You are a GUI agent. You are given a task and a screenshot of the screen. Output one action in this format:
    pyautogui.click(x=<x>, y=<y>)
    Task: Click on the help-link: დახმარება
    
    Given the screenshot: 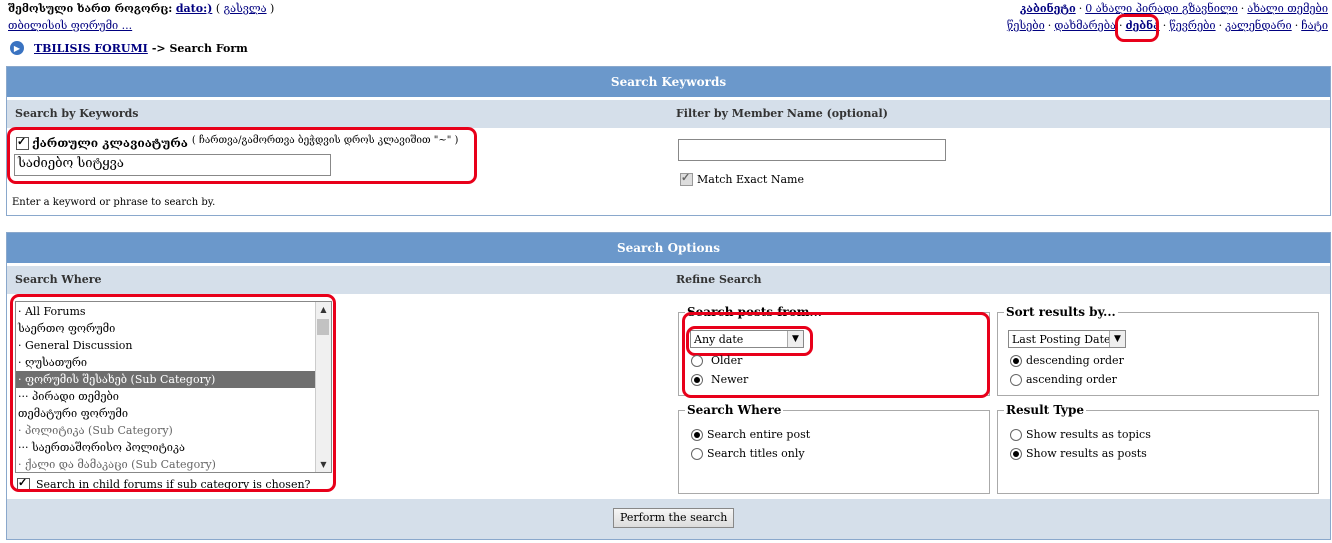 What is the action you would take?
    pyautogui.click(x=1085, y=25)
    